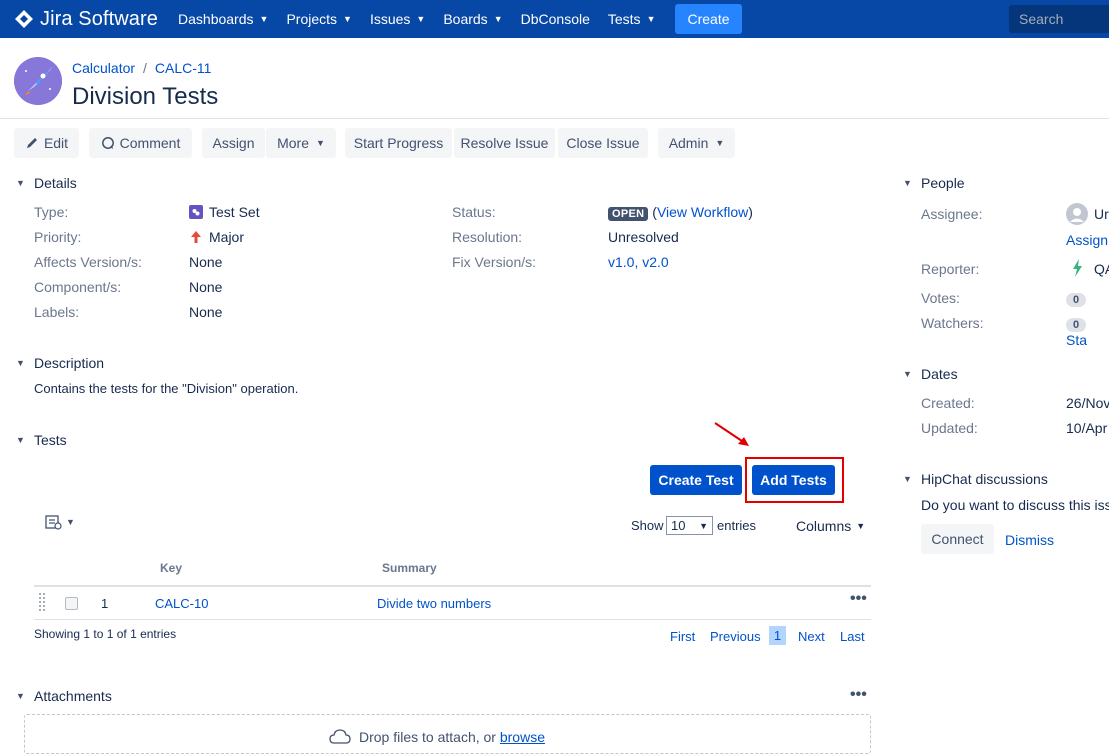 This screenshot has height=754, width=1109. Describe the element at coordinates (1088, 269) in the screenshot. I see `reporter-value: QA` at that location.